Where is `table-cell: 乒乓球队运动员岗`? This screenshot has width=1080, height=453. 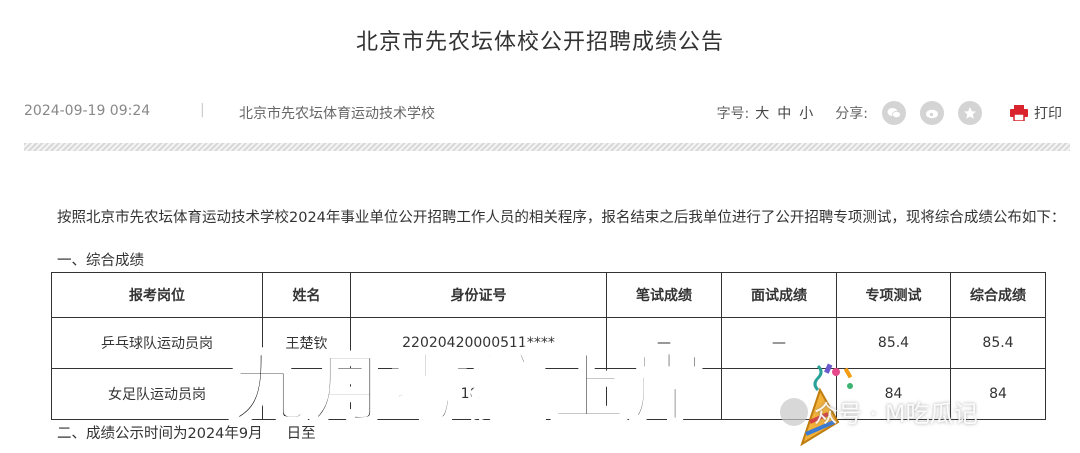
table-cell: 乒乓球队运动员岗 is located at coordinates (157, 343).